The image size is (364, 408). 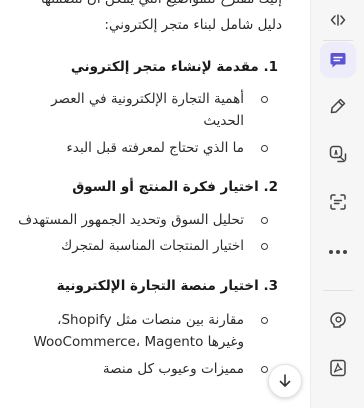 I want to click on sidebar-item-pdf, so click(x=338, y=368).